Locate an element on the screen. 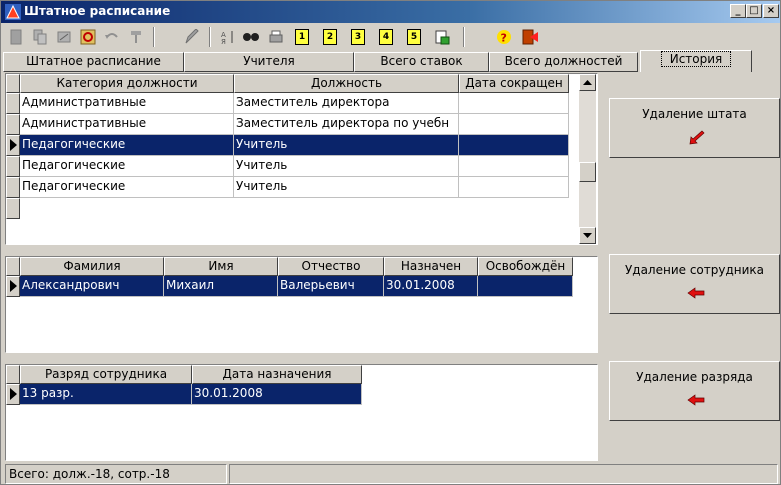  scroll-down-button is located at coordinates (587, 235).